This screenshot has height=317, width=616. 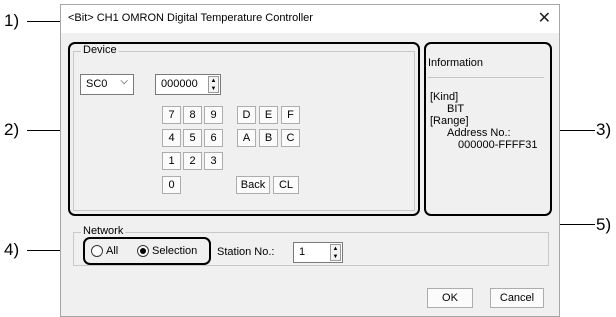 What do you see at coordinates (246, 252) in the screenshot?
I see `station-number-label: Station No.:` at bounding box center [246, 252].